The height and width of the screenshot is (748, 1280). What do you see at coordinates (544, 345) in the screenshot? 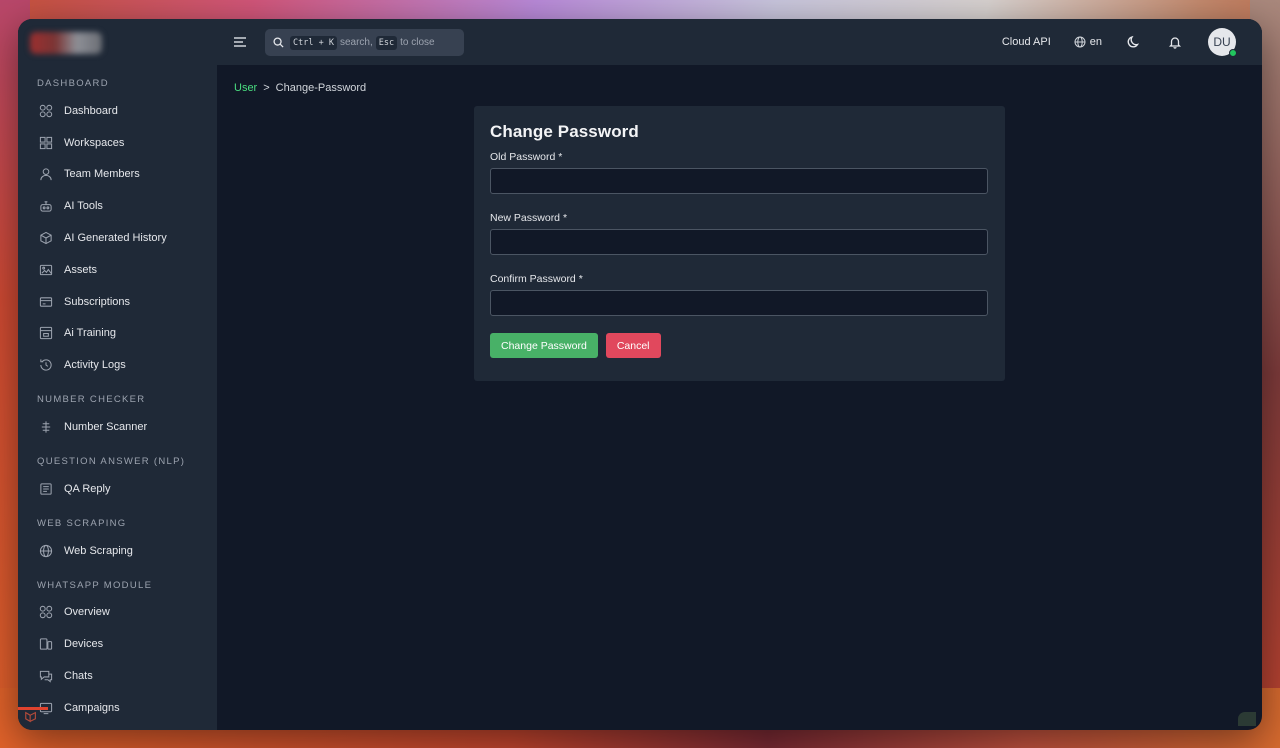
I see `change-password-button: Change Password` at bounding box center [544, 345].